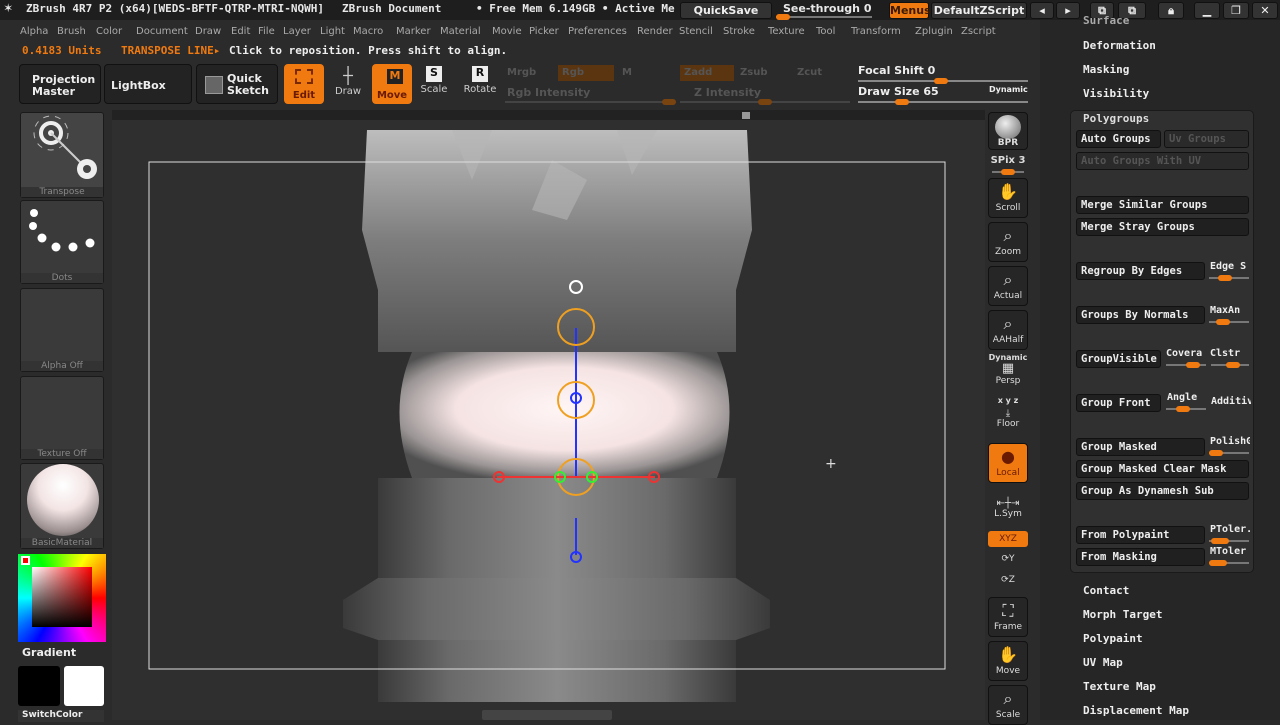  I want to click on menu-zscript: Zscript, so click(978, 31).